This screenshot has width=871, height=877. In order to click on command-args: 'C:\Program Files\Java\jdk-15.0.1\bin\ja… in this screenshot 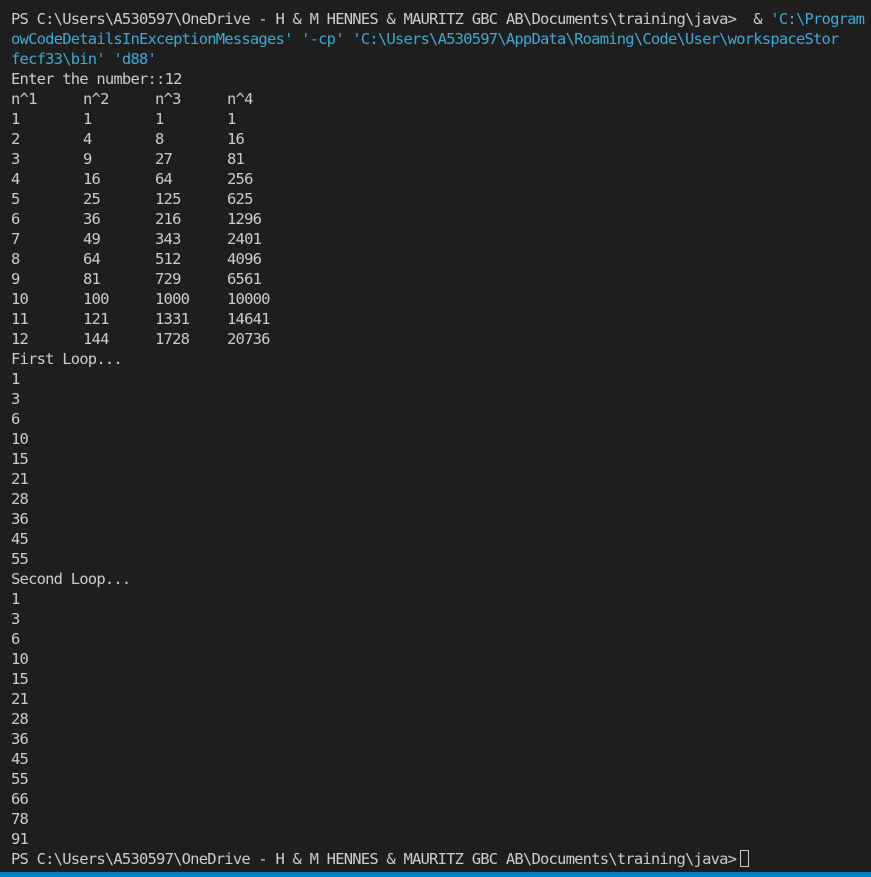, I will do `click(817, 19)`.